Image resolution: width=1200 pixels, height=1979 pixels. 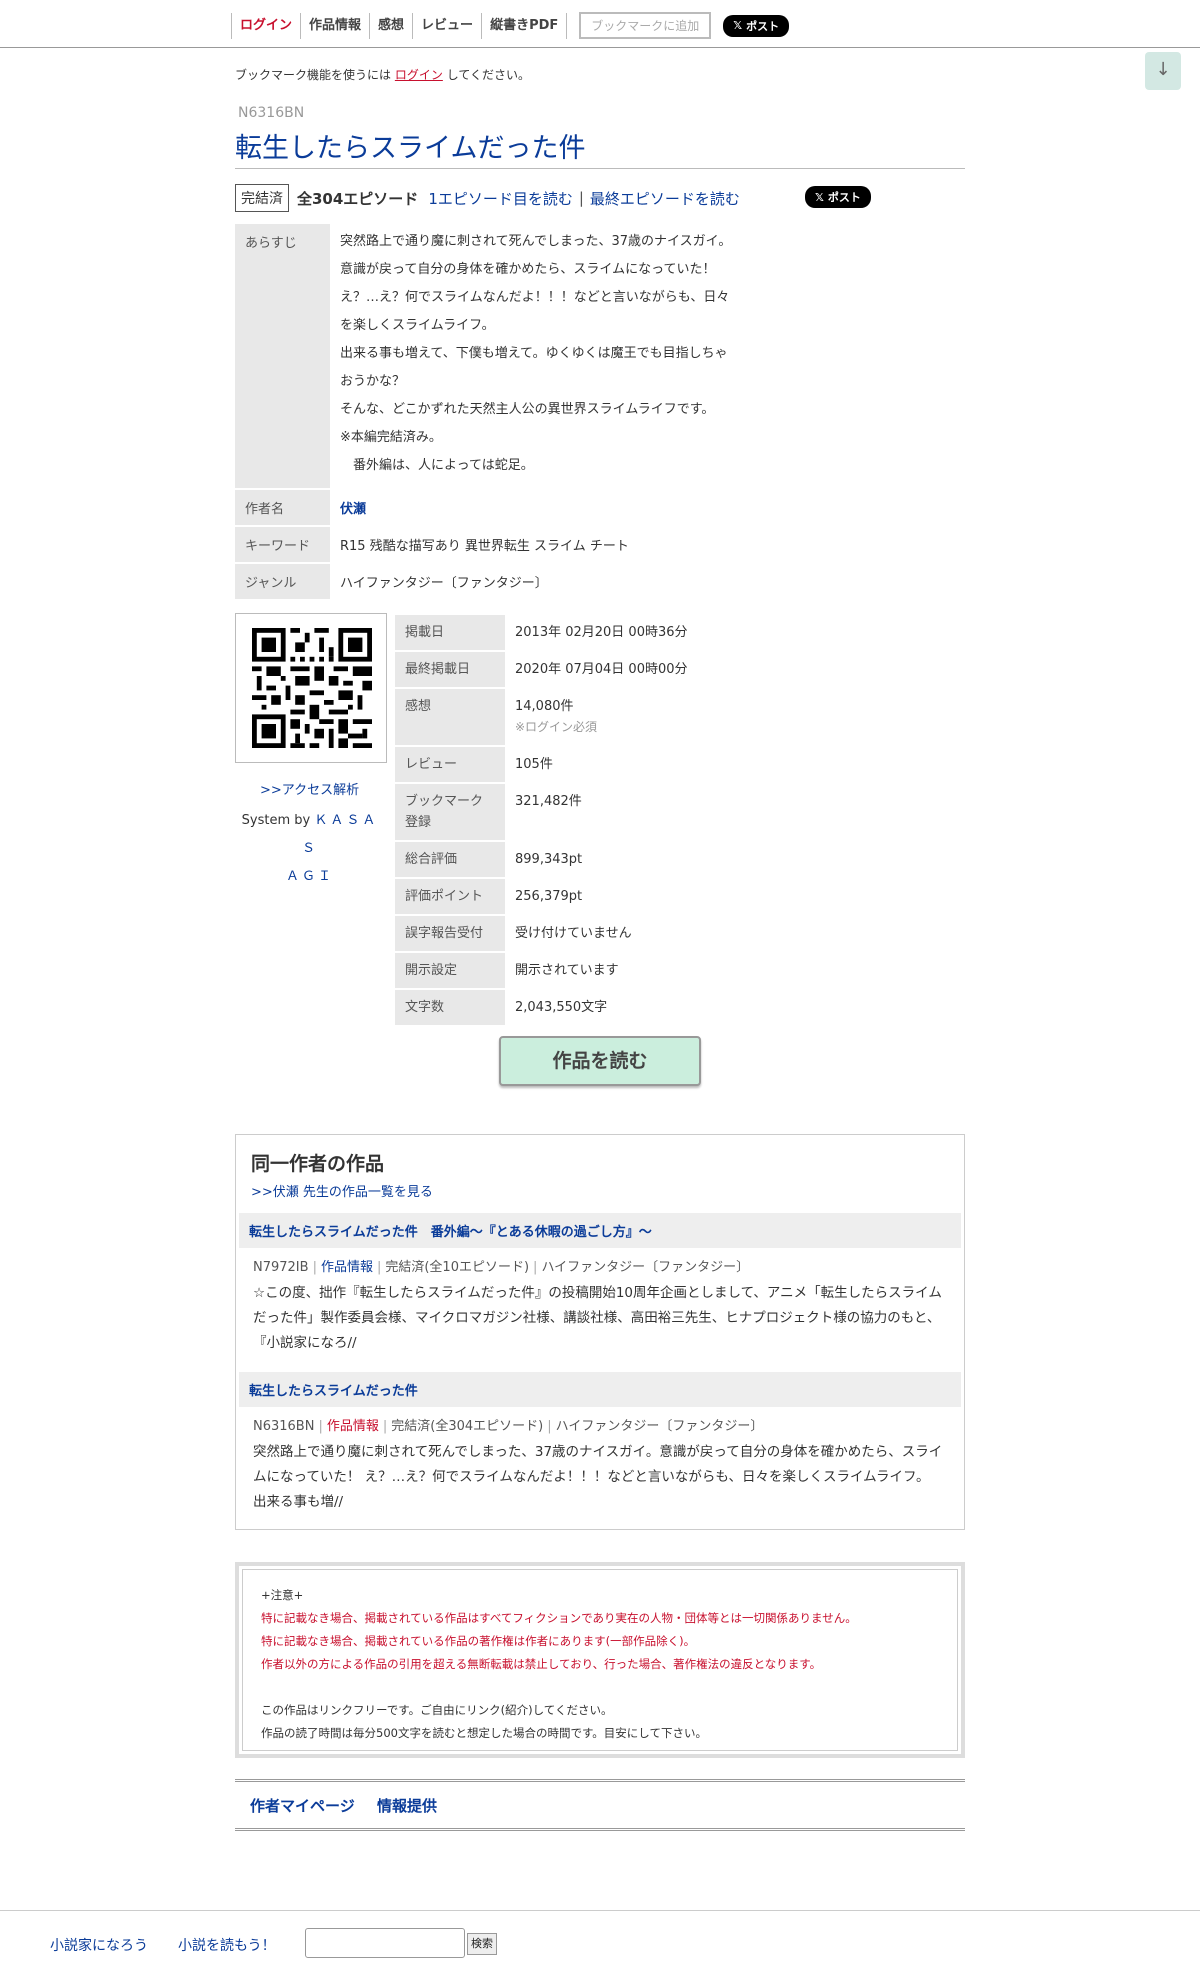 What do you see at coordinates (1163, 71) in the screenshot?
I see `scroll-down-button: ↓` at bounding box center [1163, 71].